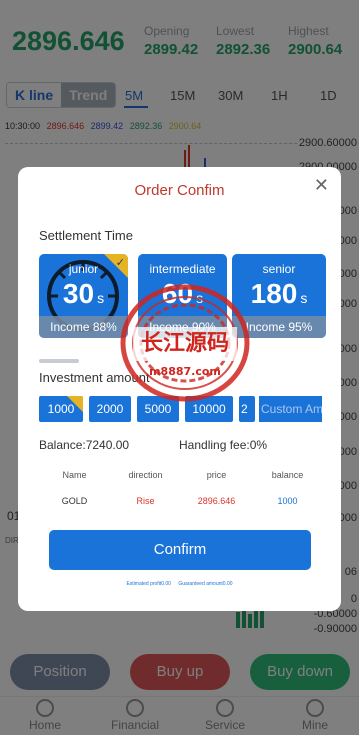 Image resolution: width=359 pixels, height=735 pixels. What do you see at coordinates (216, 501) in the screenshot?
I see `cell-price: 2896.646` at bounding box center [216, 501].